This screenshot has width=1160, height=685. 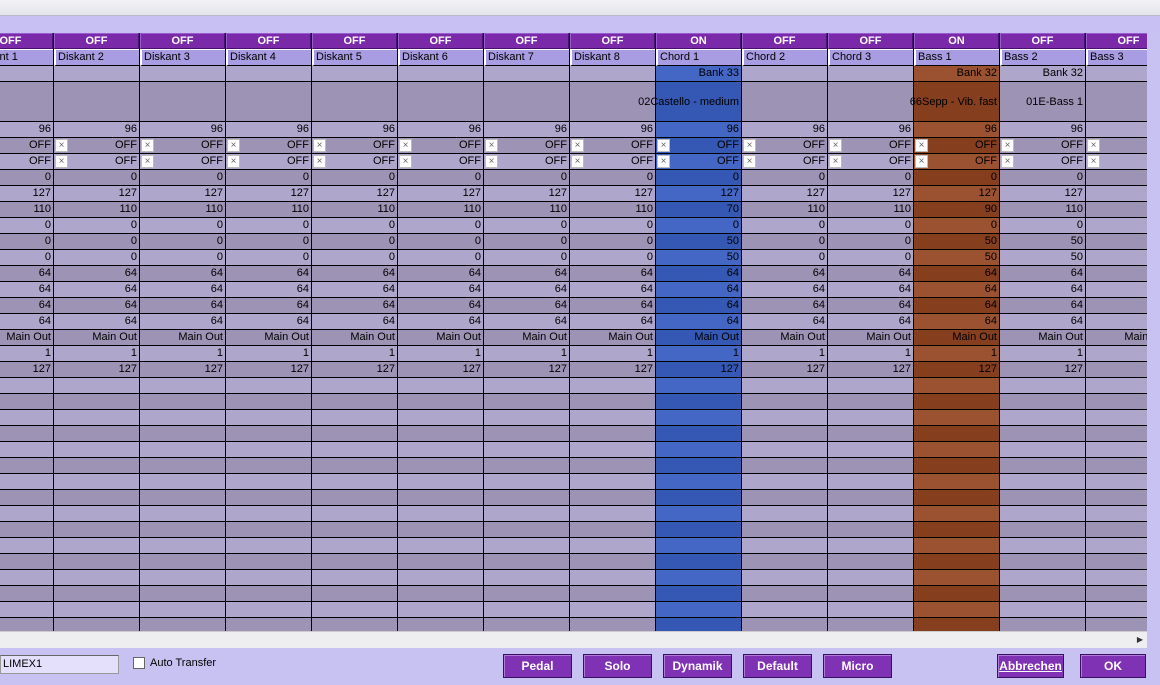 What do you see at coordinates (956, 210) in the screenshot?
I see `value-cell: 90` at bounding box center [956, 210].